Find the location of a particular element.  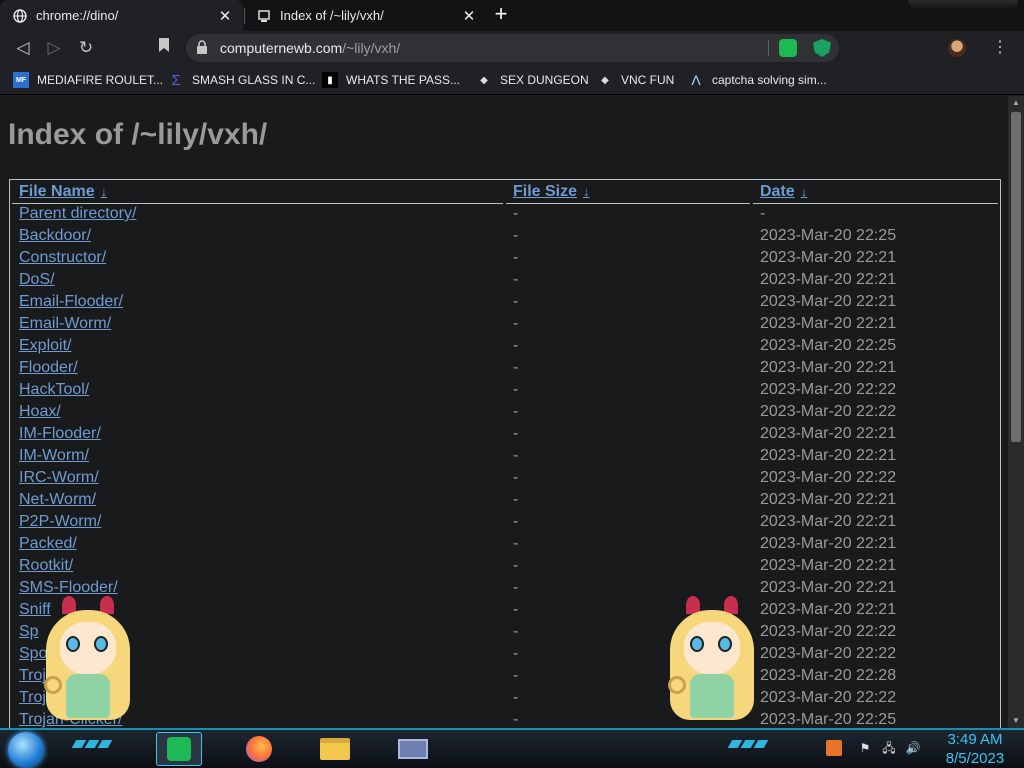

file-link: IM-Flooder/ is located at coordinates (60, 434).